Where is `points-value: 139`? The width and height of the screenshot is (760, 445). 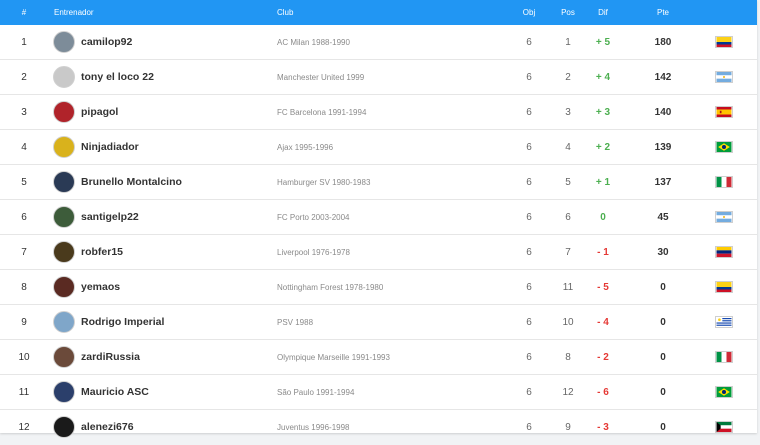
points-value: 139 is located at coordinates (663, 147).